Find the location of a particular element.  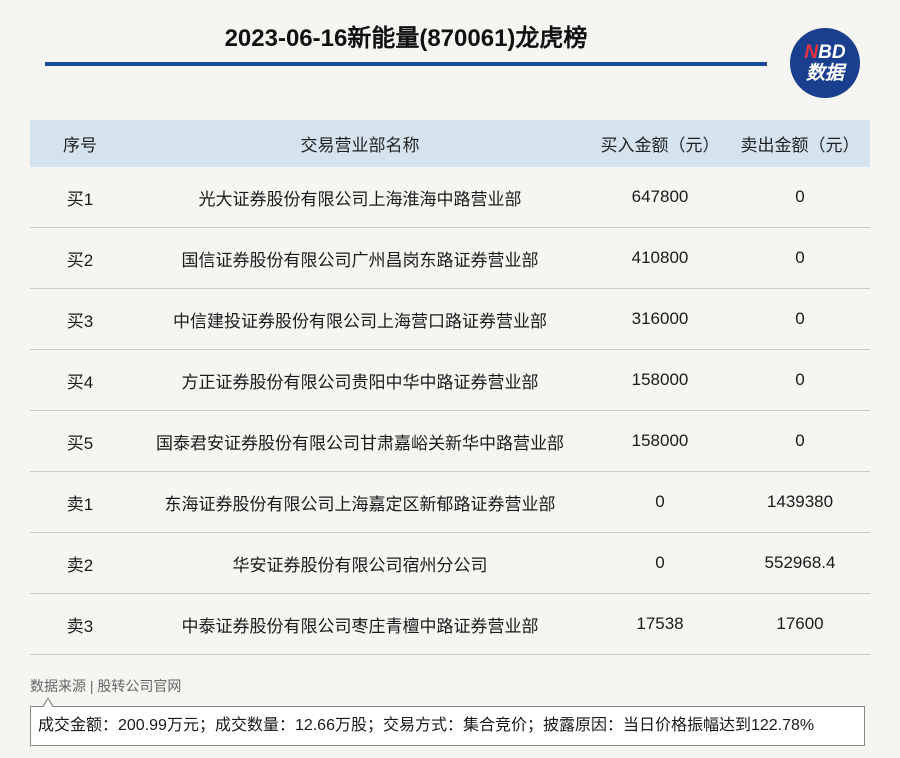

cell-rank: 买5 is located at coordinates (80, 441).